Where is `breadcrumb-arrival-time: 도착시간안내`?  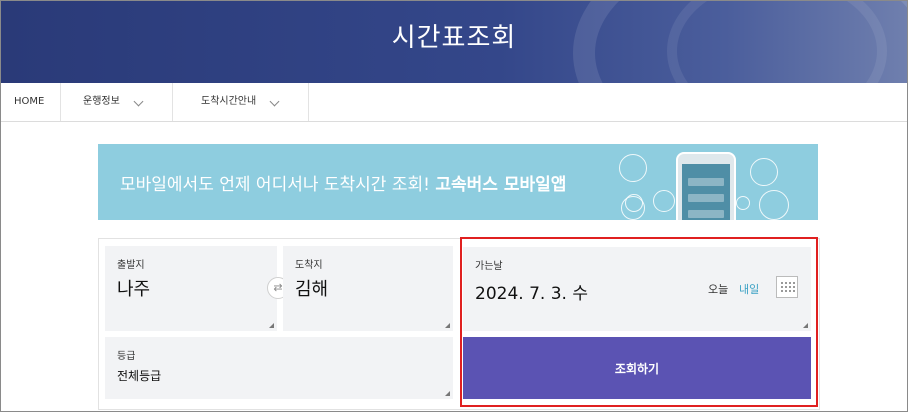
breadcrumb-arrival-time: 도착시간안내 is located at coordinates (241, 102).